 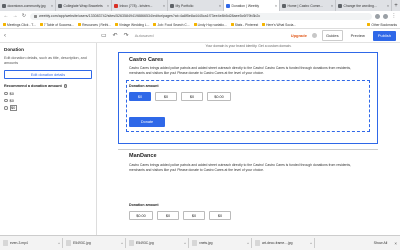 I want to click on tab-label: My Portfolio, so click(x=184, y=5).